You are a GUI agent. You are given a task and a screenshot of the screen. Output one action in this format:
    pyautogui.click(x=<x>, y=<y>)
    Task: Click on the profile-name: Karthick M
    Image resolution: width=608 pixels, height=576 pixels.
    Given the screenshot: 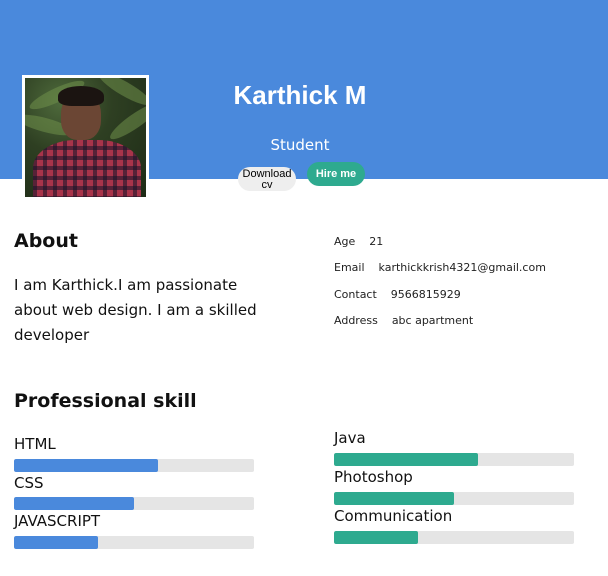 What is the action you would take?
    pyautogui.click(x=300, y=95)
    